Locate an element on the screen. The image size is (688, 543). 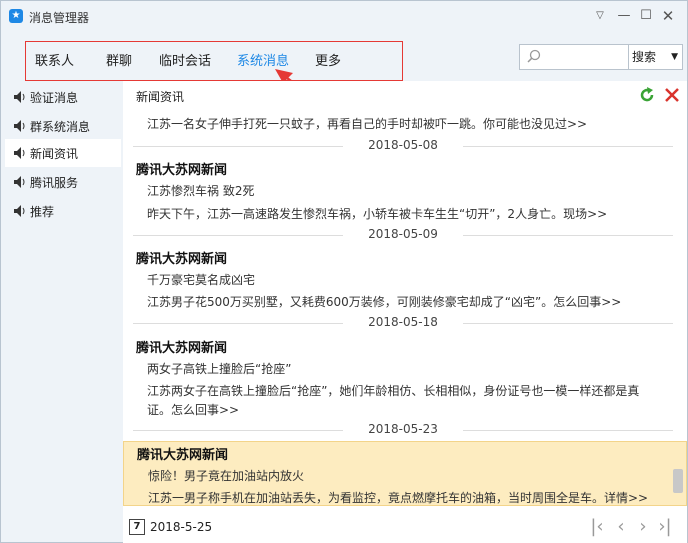
date-divider: 2018-05-09 is located at coordinates (403, 235).